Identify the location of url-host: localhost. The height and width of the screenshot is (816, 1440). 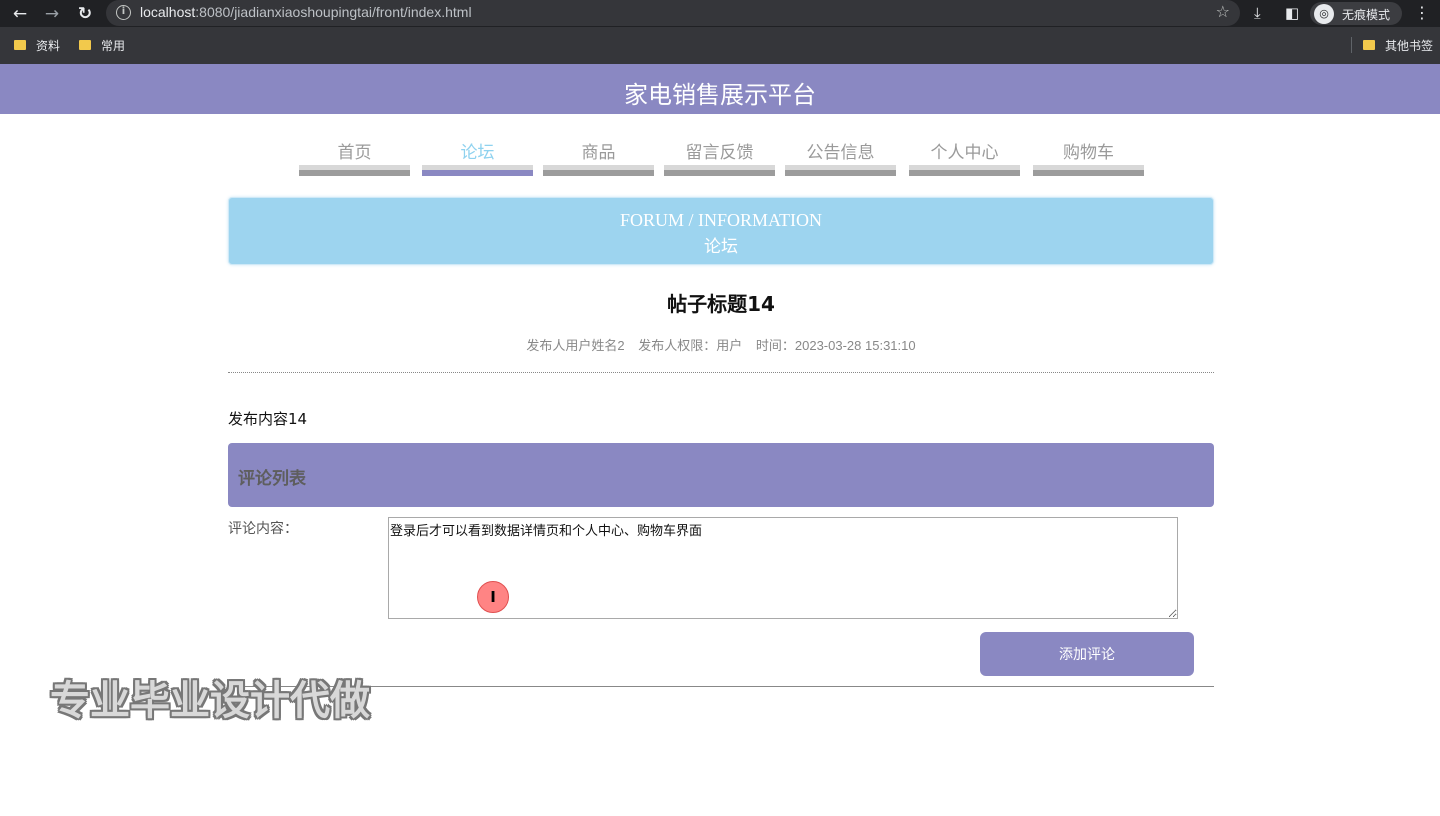
(168, 12).